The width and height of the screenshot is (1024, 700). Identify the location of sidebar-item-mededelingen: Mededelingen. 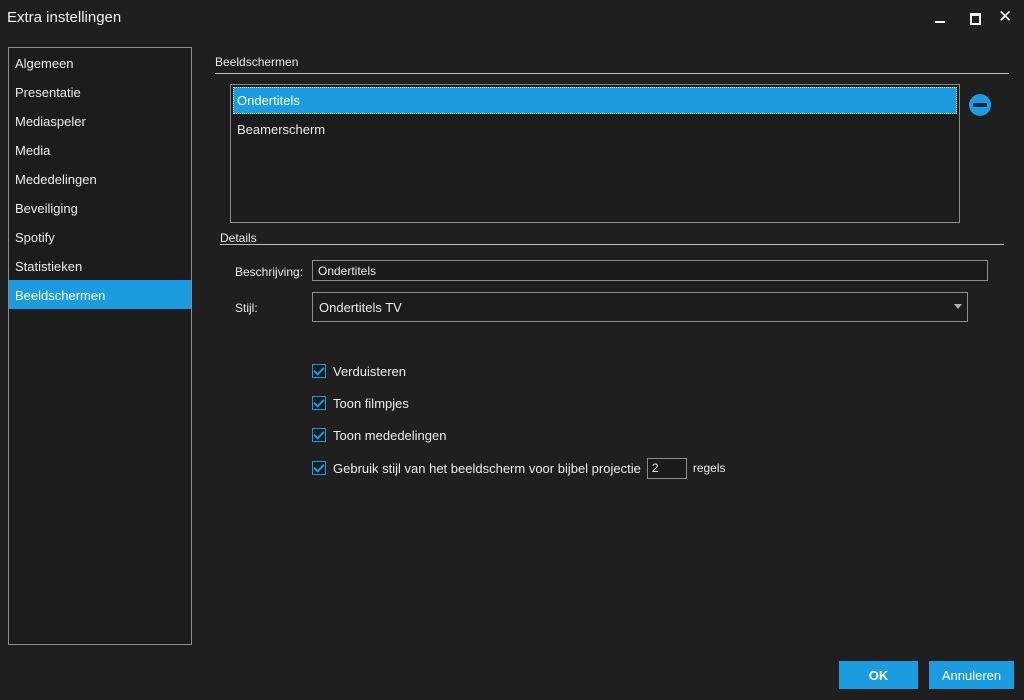
(100, 178).